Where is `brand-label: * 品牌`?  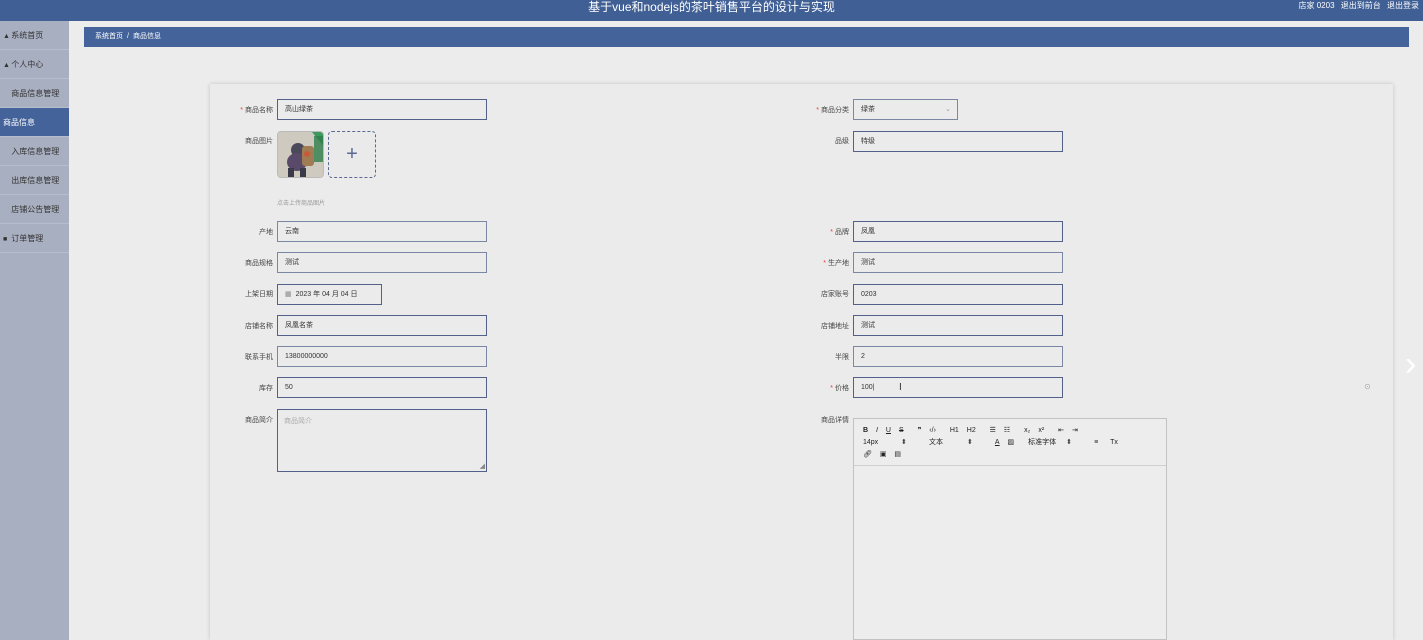 brand-label: * 品牌 is located at coordinates (839, 232).